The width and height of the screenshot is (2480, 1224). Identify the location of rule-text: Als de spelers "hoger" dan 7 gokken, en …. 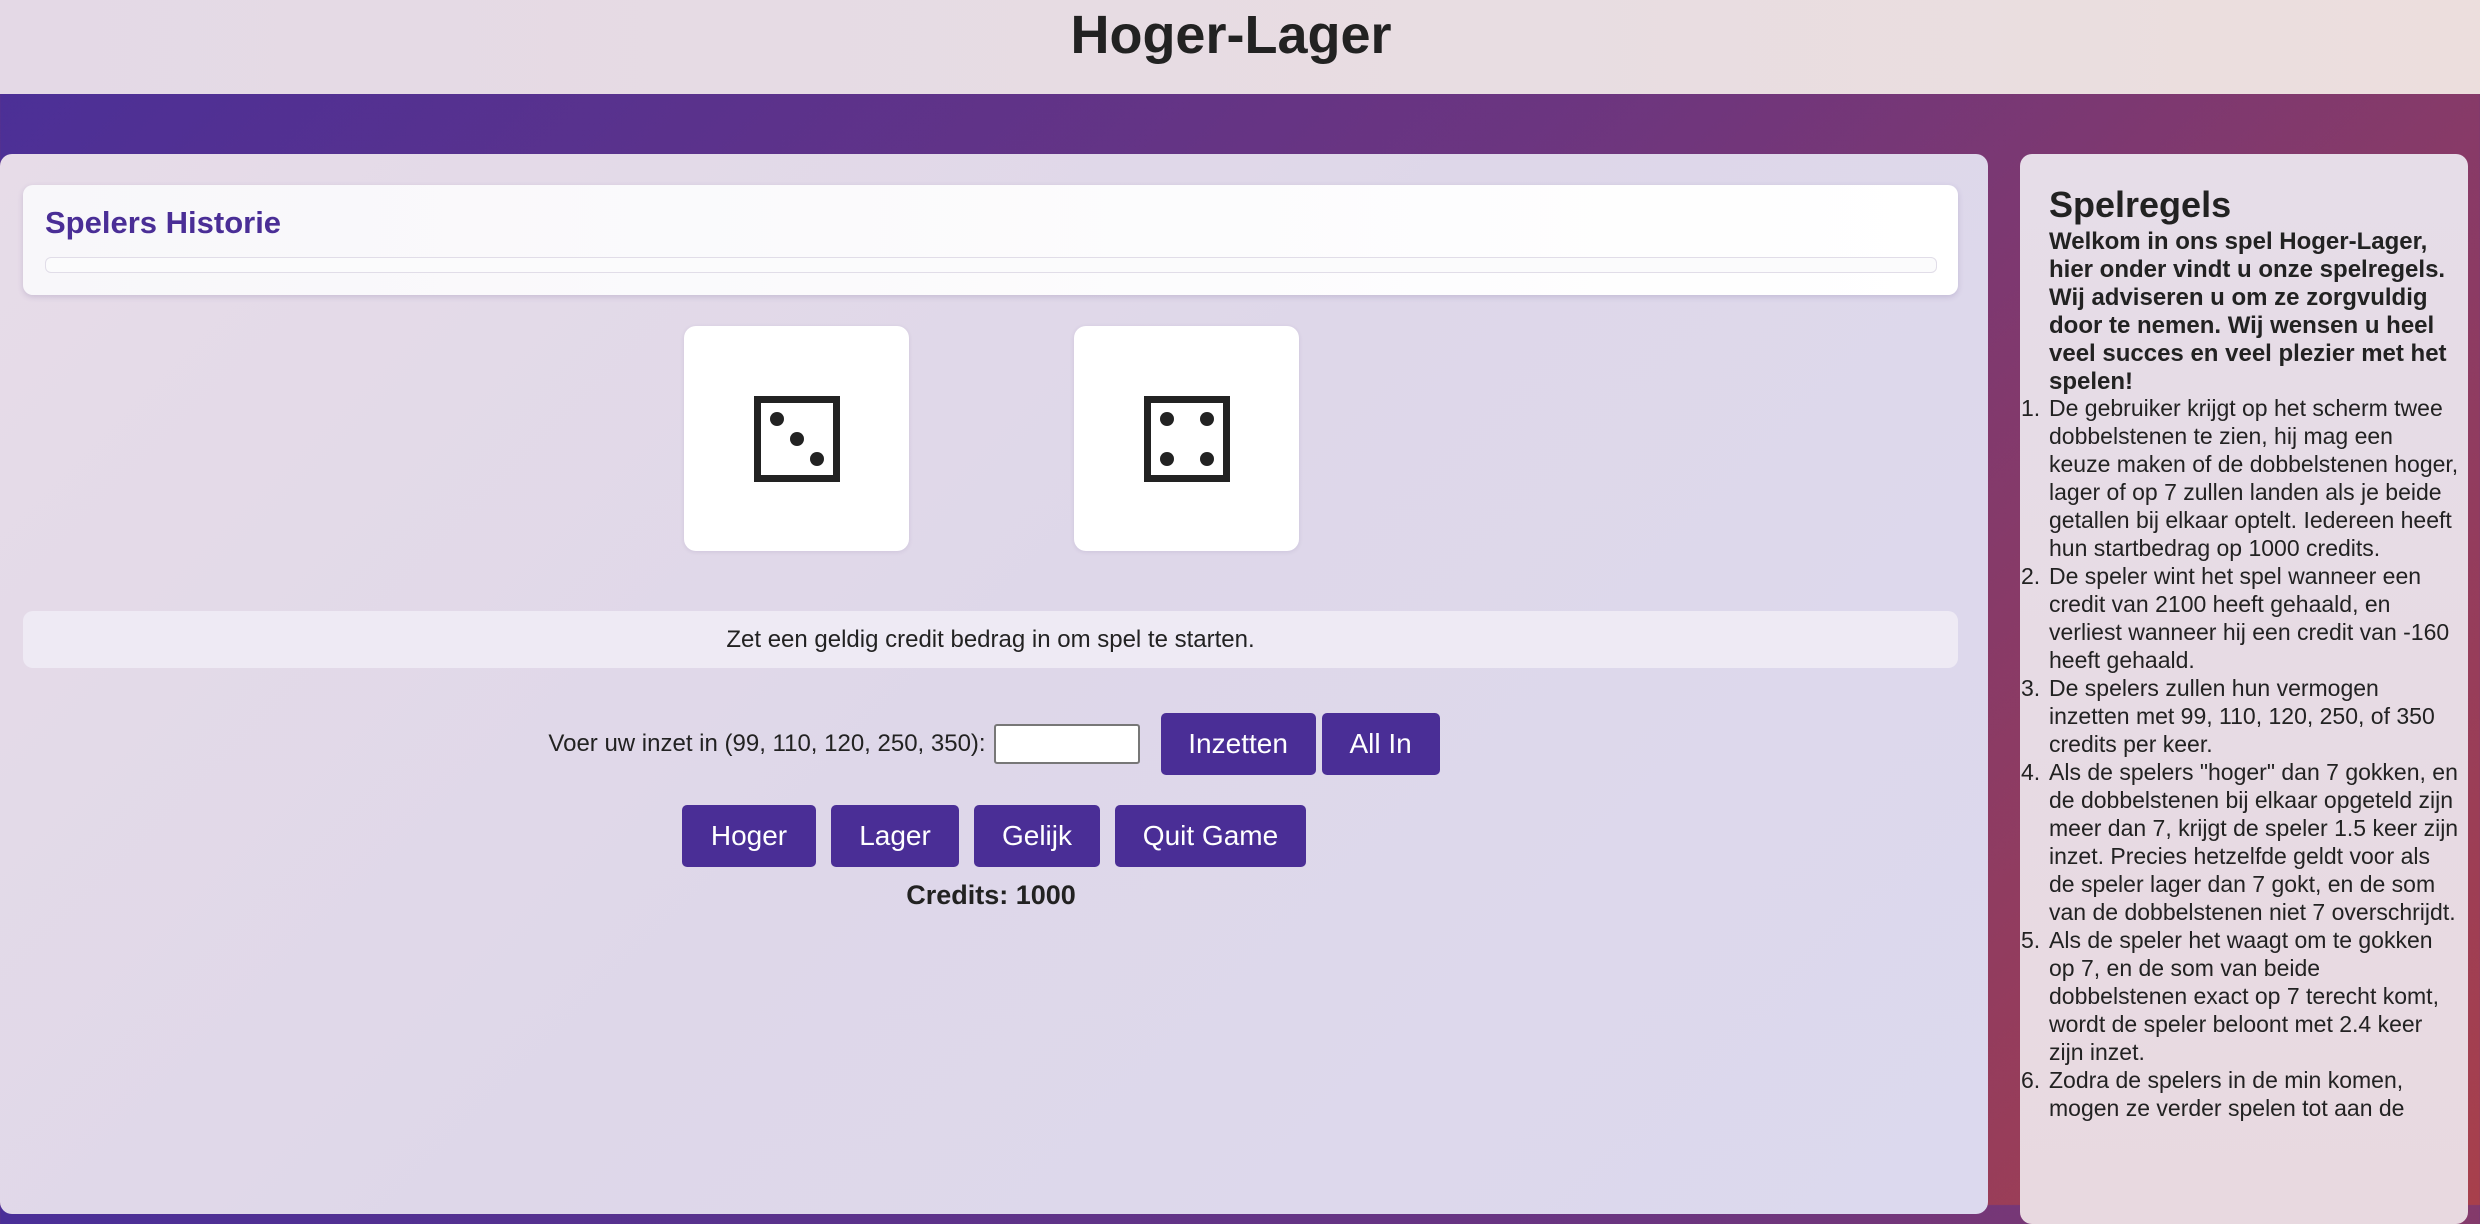
(2254, 842).